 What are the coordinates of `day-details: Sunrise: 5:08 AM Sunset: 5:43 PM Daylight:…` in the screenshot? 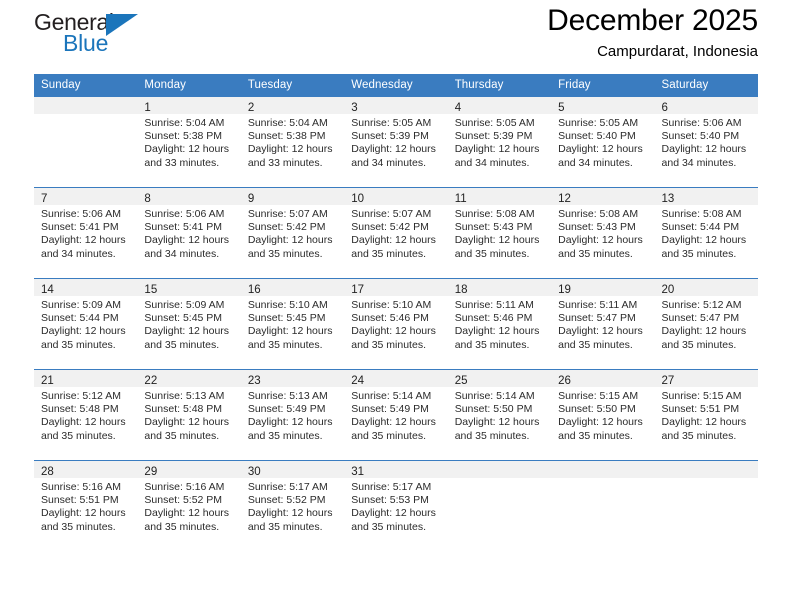 It's located at (602, 233).